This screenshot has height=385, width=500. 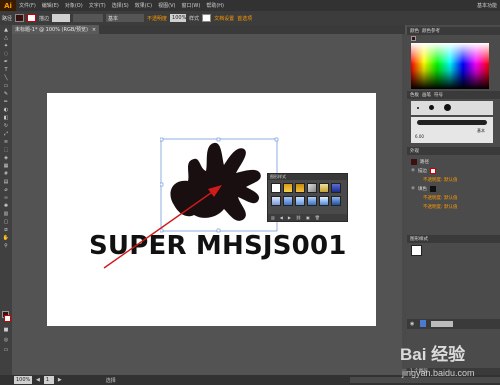 What do you see at coordinates (6, 46) in the screenshot?
I see `magic-wand-tool-icon: ✦` at bounding box center [6, 46].